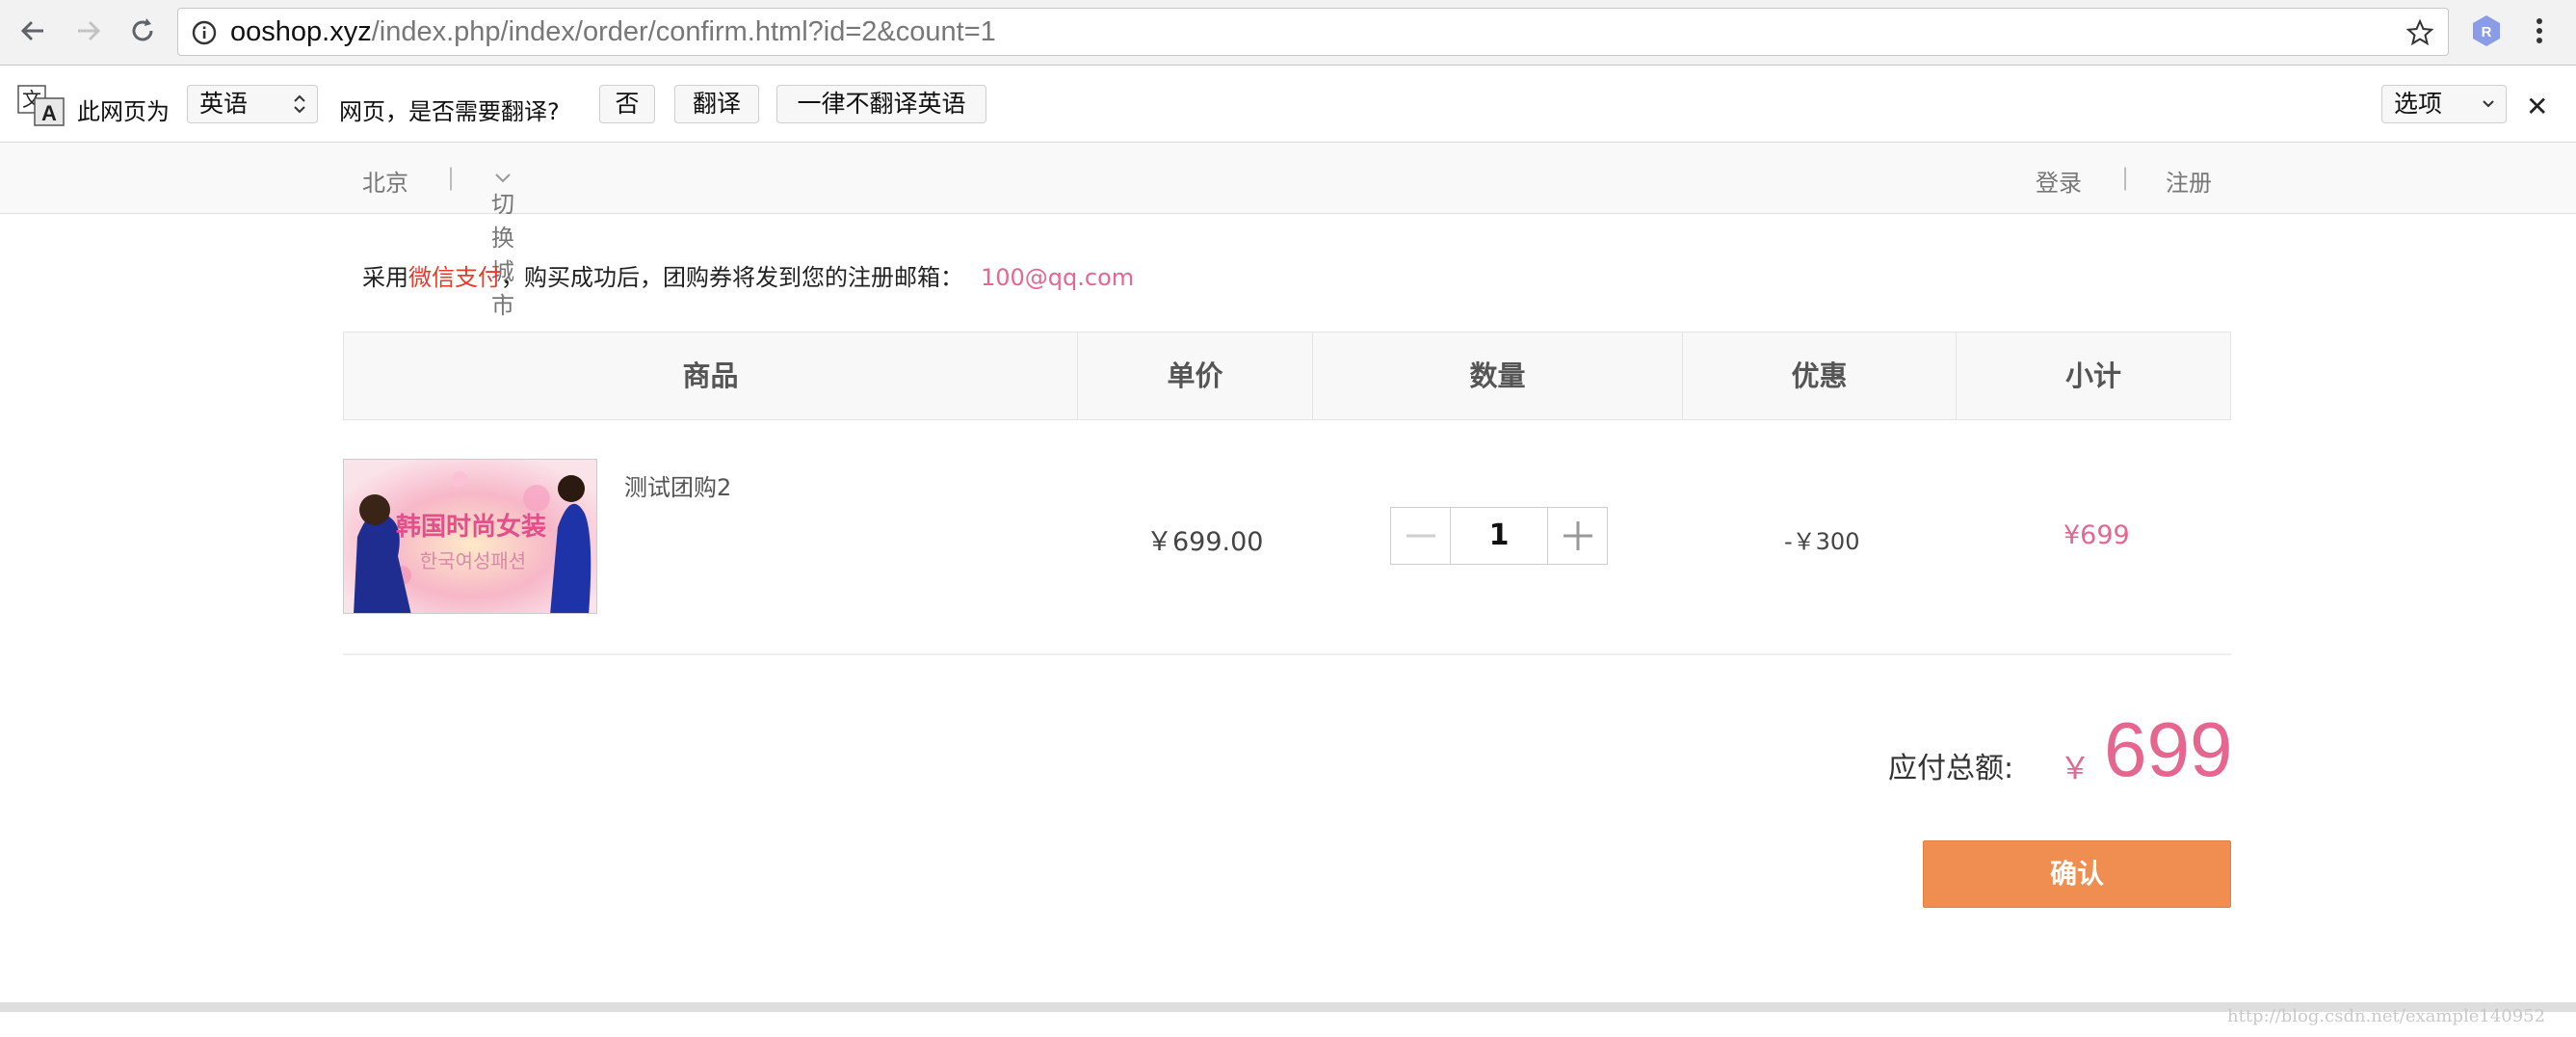 The height and width of the screenshot is (1037, 2576). I want to click on watermark: http://blog.csdn.net/example140952, so click(2387, 1016).